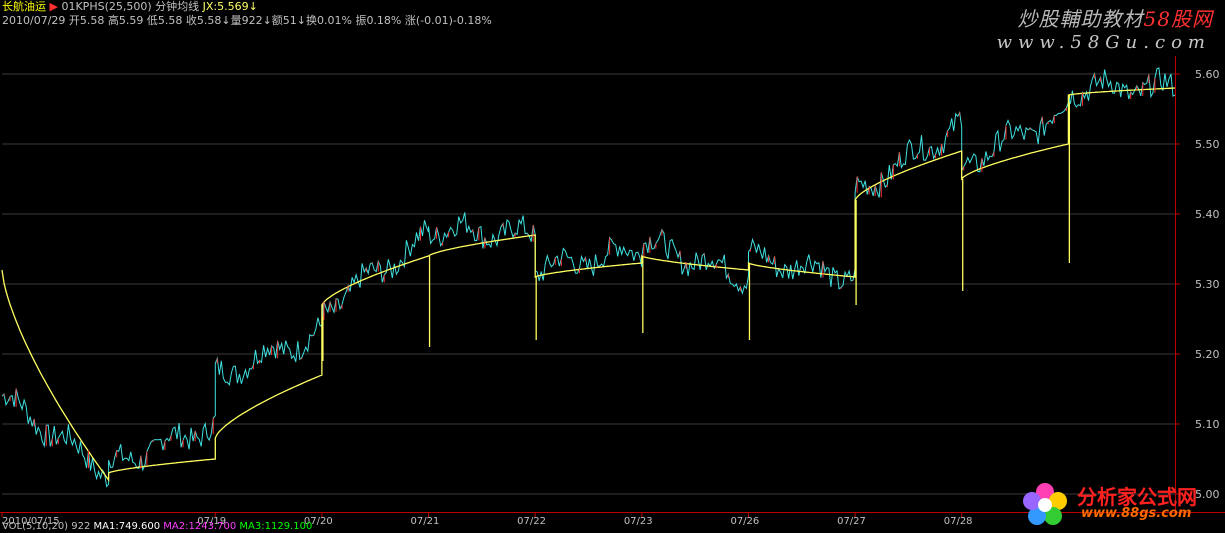 The width and height of the screenshot is (1225, 533). I want to click on x-tick-label: 07/27, so click(851, 521).